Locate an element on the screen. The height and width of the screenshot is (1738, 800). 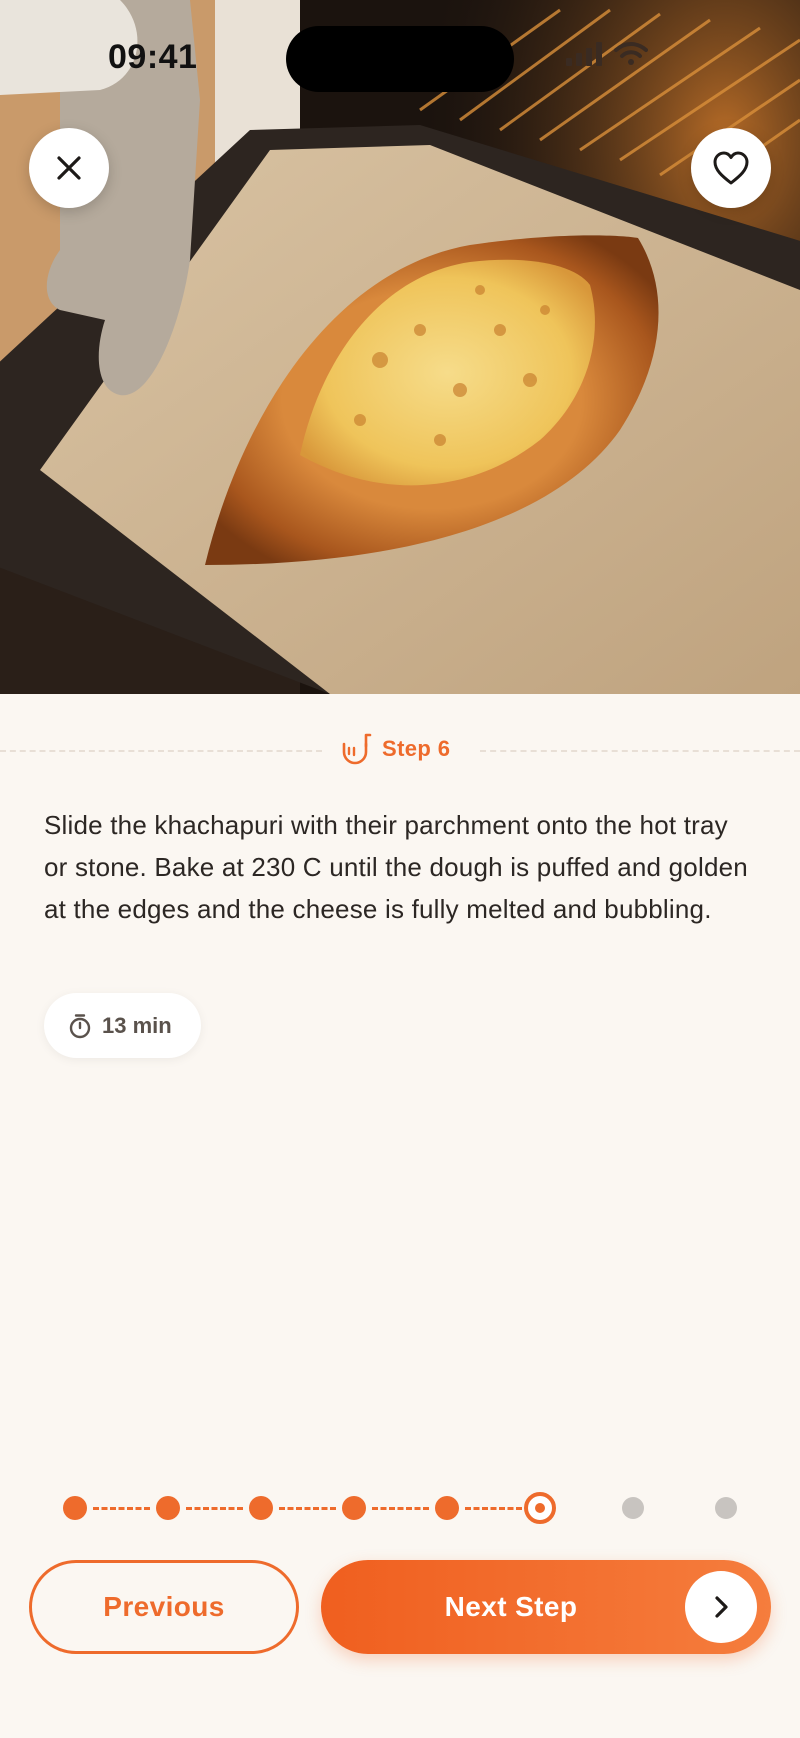
favorite-button is located at coordinates (731, 168).